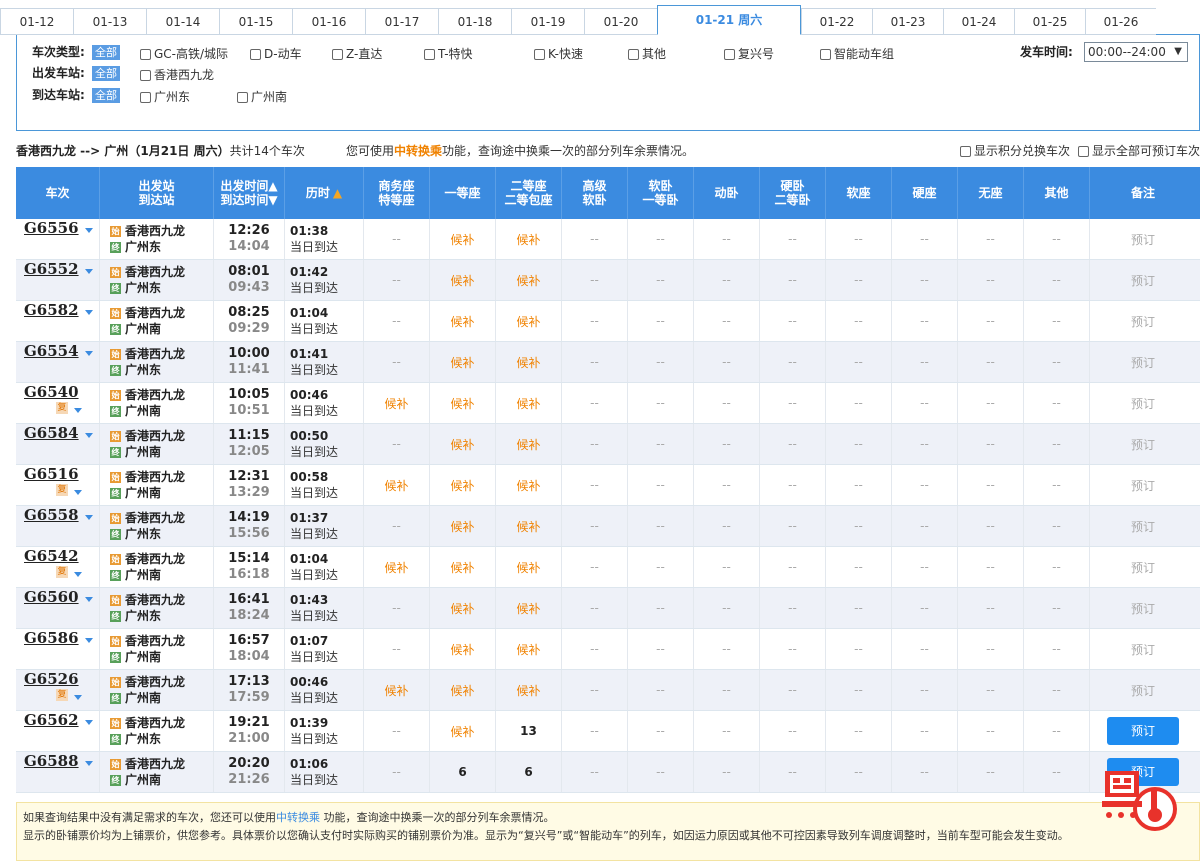 The image size is (1200, 861). I want to click on train-number-link: G6586, so click(58, 638).